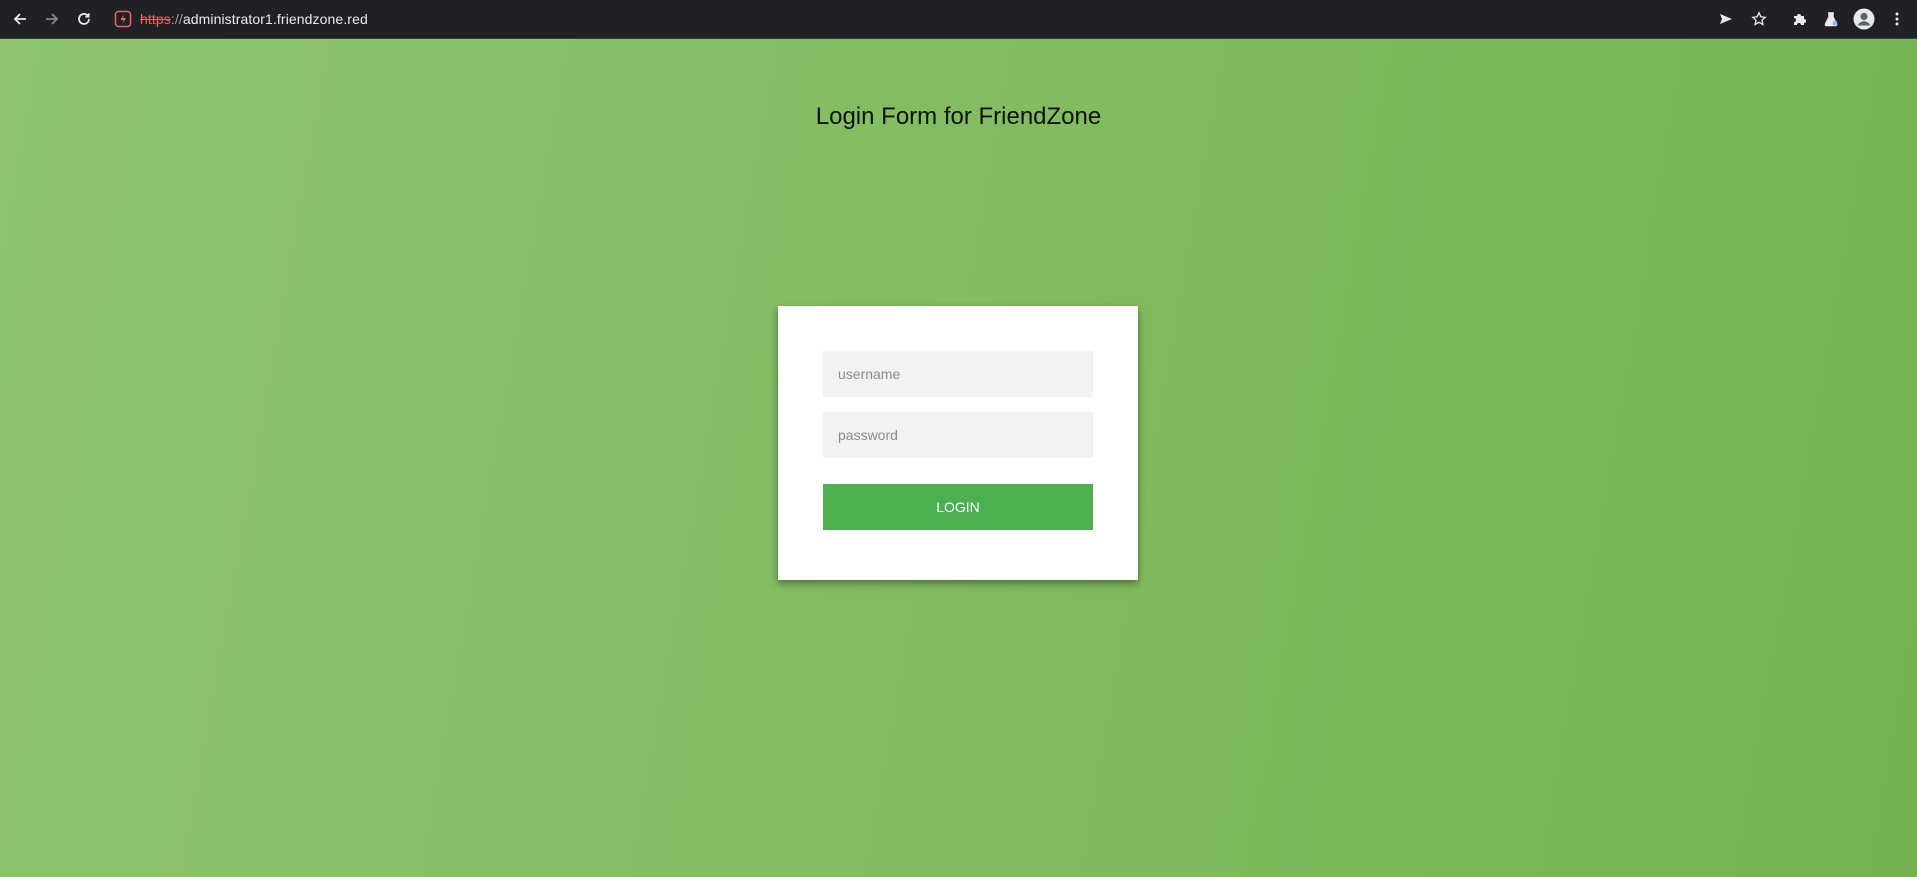 The width and height of the screenshot is (1917, 877). Describe the element at coordinates (1864, 19) in the screenshot. I see `avatar-icon` at that location.